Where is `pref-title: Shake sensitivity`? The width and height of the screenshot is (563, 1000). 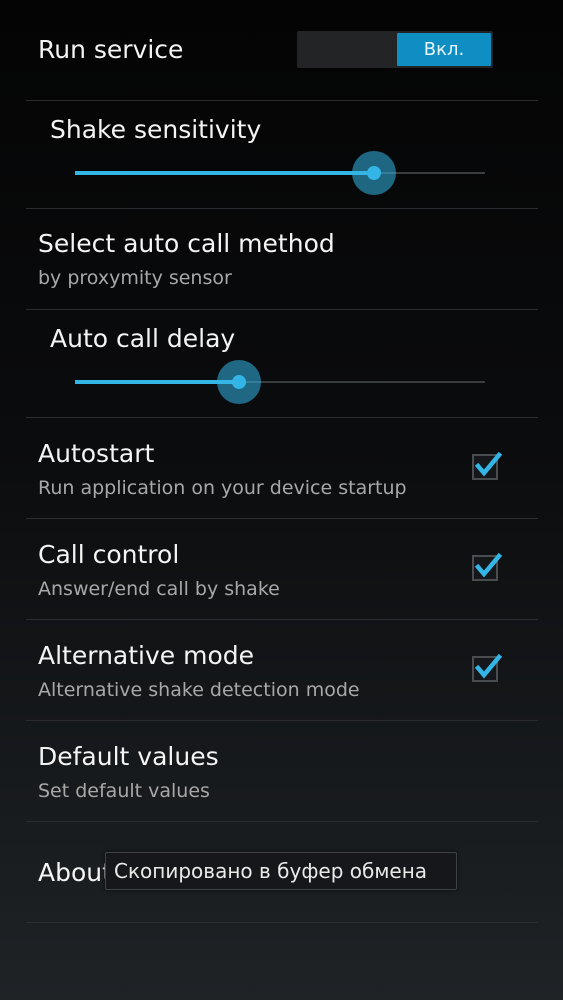 pref-title: Shake sensitivity is located at coordinates (156, 129).